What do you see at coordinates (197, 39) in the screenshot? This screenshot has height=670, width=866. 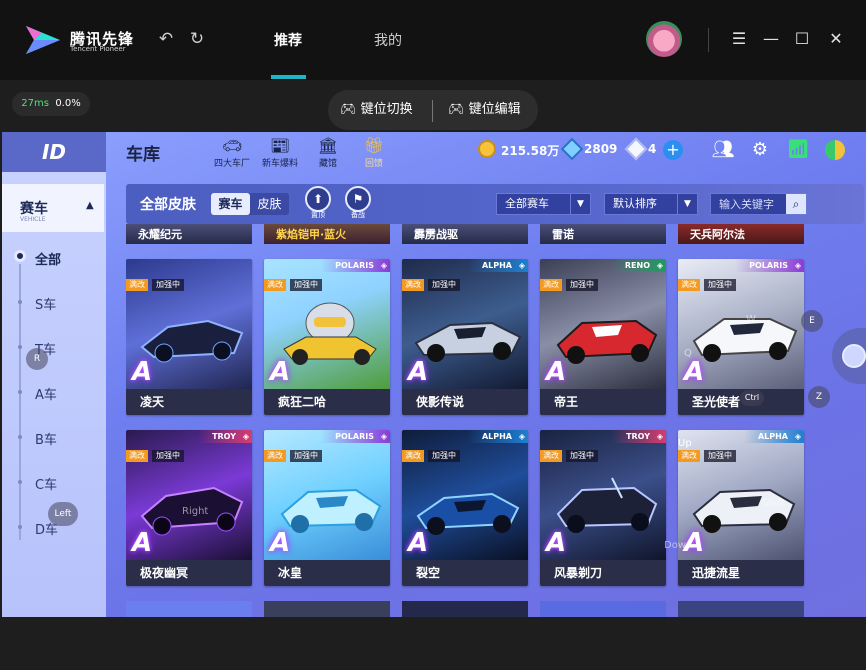 I see `refresh-icon: ↻` at bounding box center [197, 39].